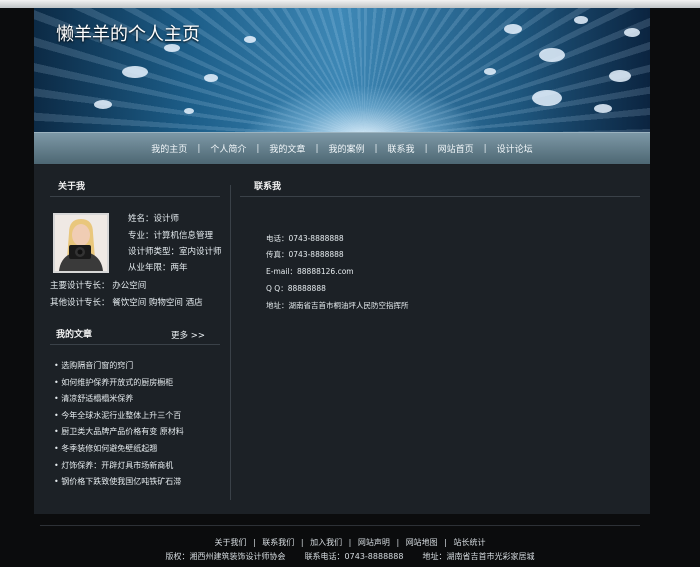 The width and height of the screenshot is (700, 567). What do you see at coordinates (310, 271) in the screenshot?
I see `contact-email: E-mail：88888126.com` at bounding box center [310, 271].